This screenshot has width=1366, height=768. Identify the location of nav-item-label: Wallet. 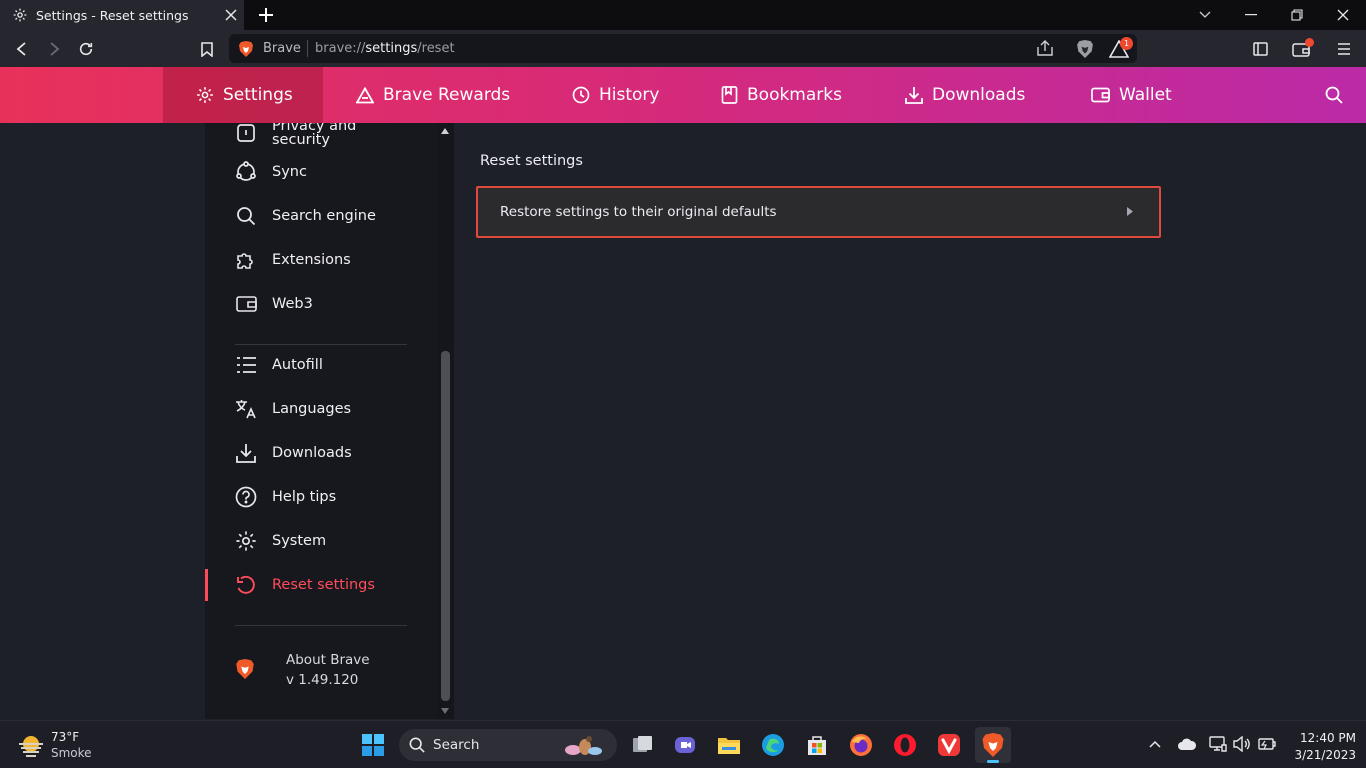
(1145, 95).